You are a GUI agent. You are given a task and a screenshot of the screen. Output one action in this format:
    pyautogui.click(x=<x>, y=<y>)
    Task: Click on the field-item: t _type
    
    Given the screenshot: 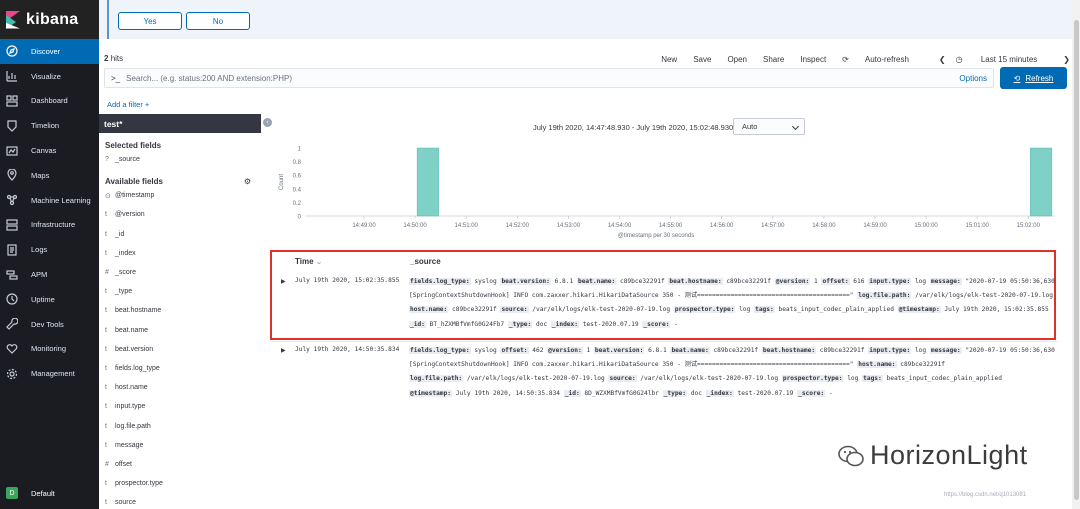 What is the action you would take?
    pyautogui.click(x=180, y=291)
    